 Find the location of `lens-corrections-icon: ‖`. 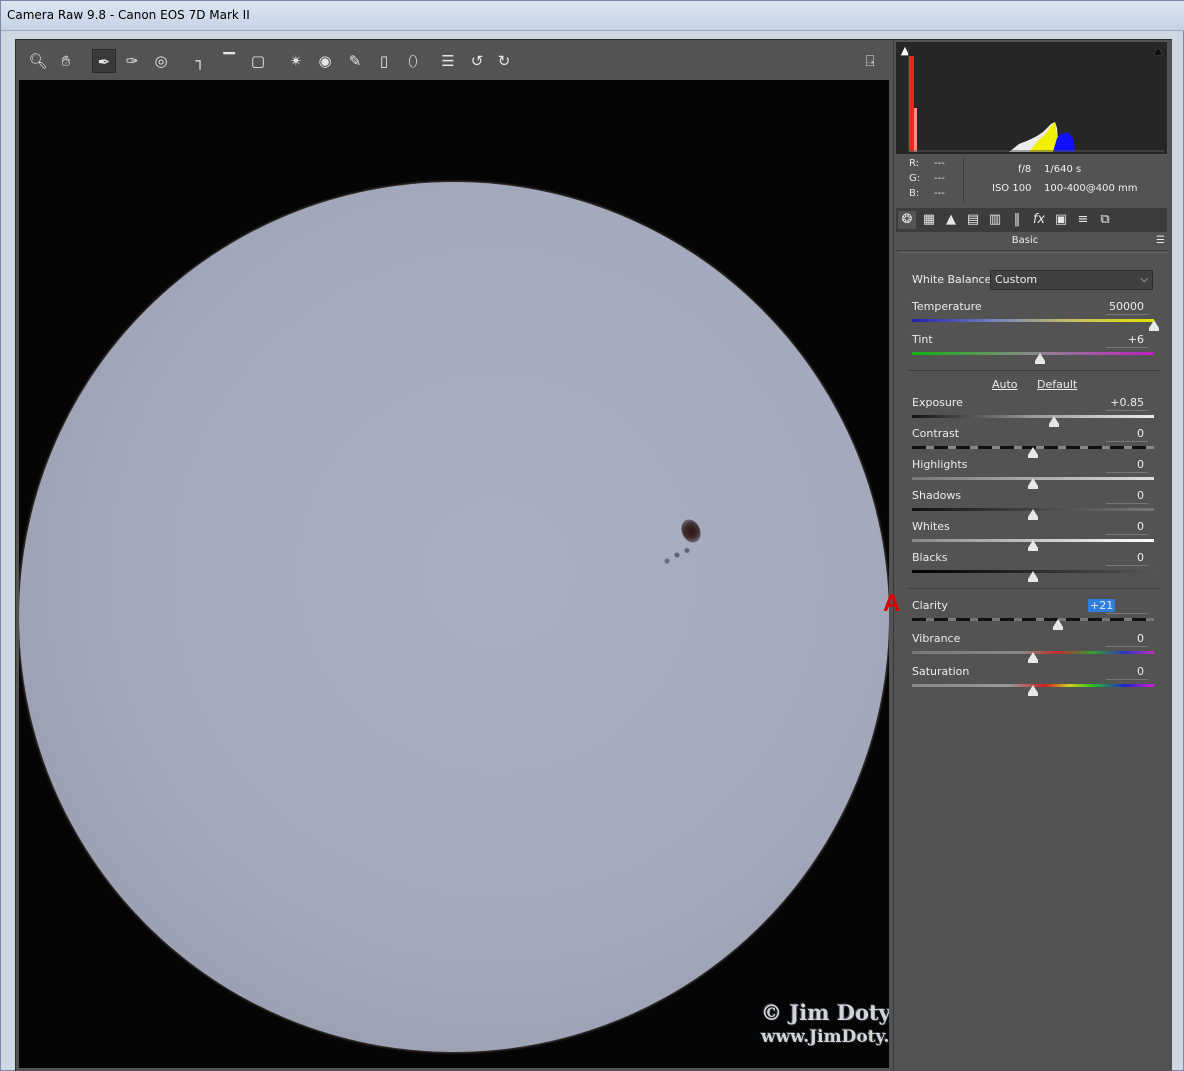

lens-corrections-icon: ‖ is located at coordinates (1017, 220).